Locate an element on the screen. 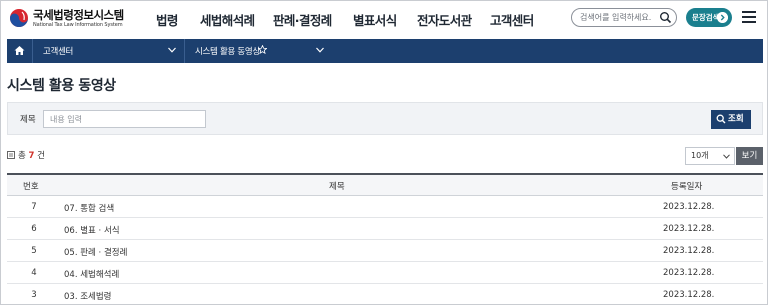 The width and height of the screenshot is (768, 305). row-title-link: 03. 조세법령 is located at coordinates (88, 296).